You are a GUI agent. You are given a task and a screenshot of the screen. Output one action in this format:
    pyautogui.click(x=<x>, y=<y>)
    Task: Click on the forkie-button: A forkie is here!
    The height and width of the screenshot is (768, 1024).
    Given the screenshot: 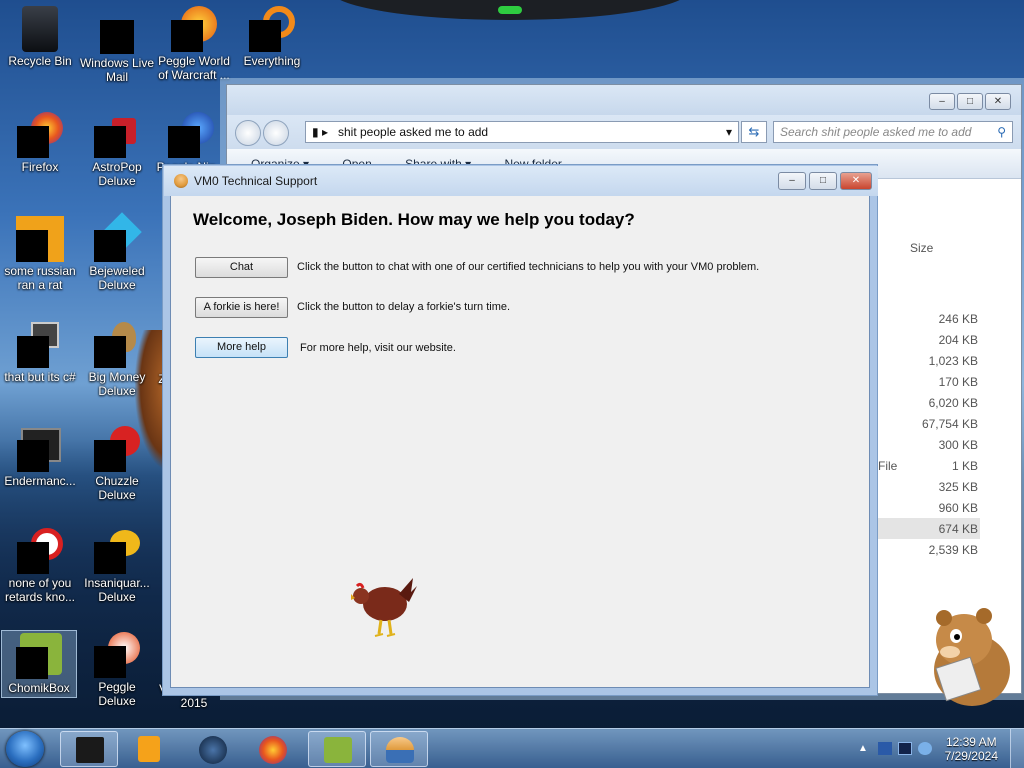 What is the action you would take?
    pyautogui.click(x=241, y=307)
    